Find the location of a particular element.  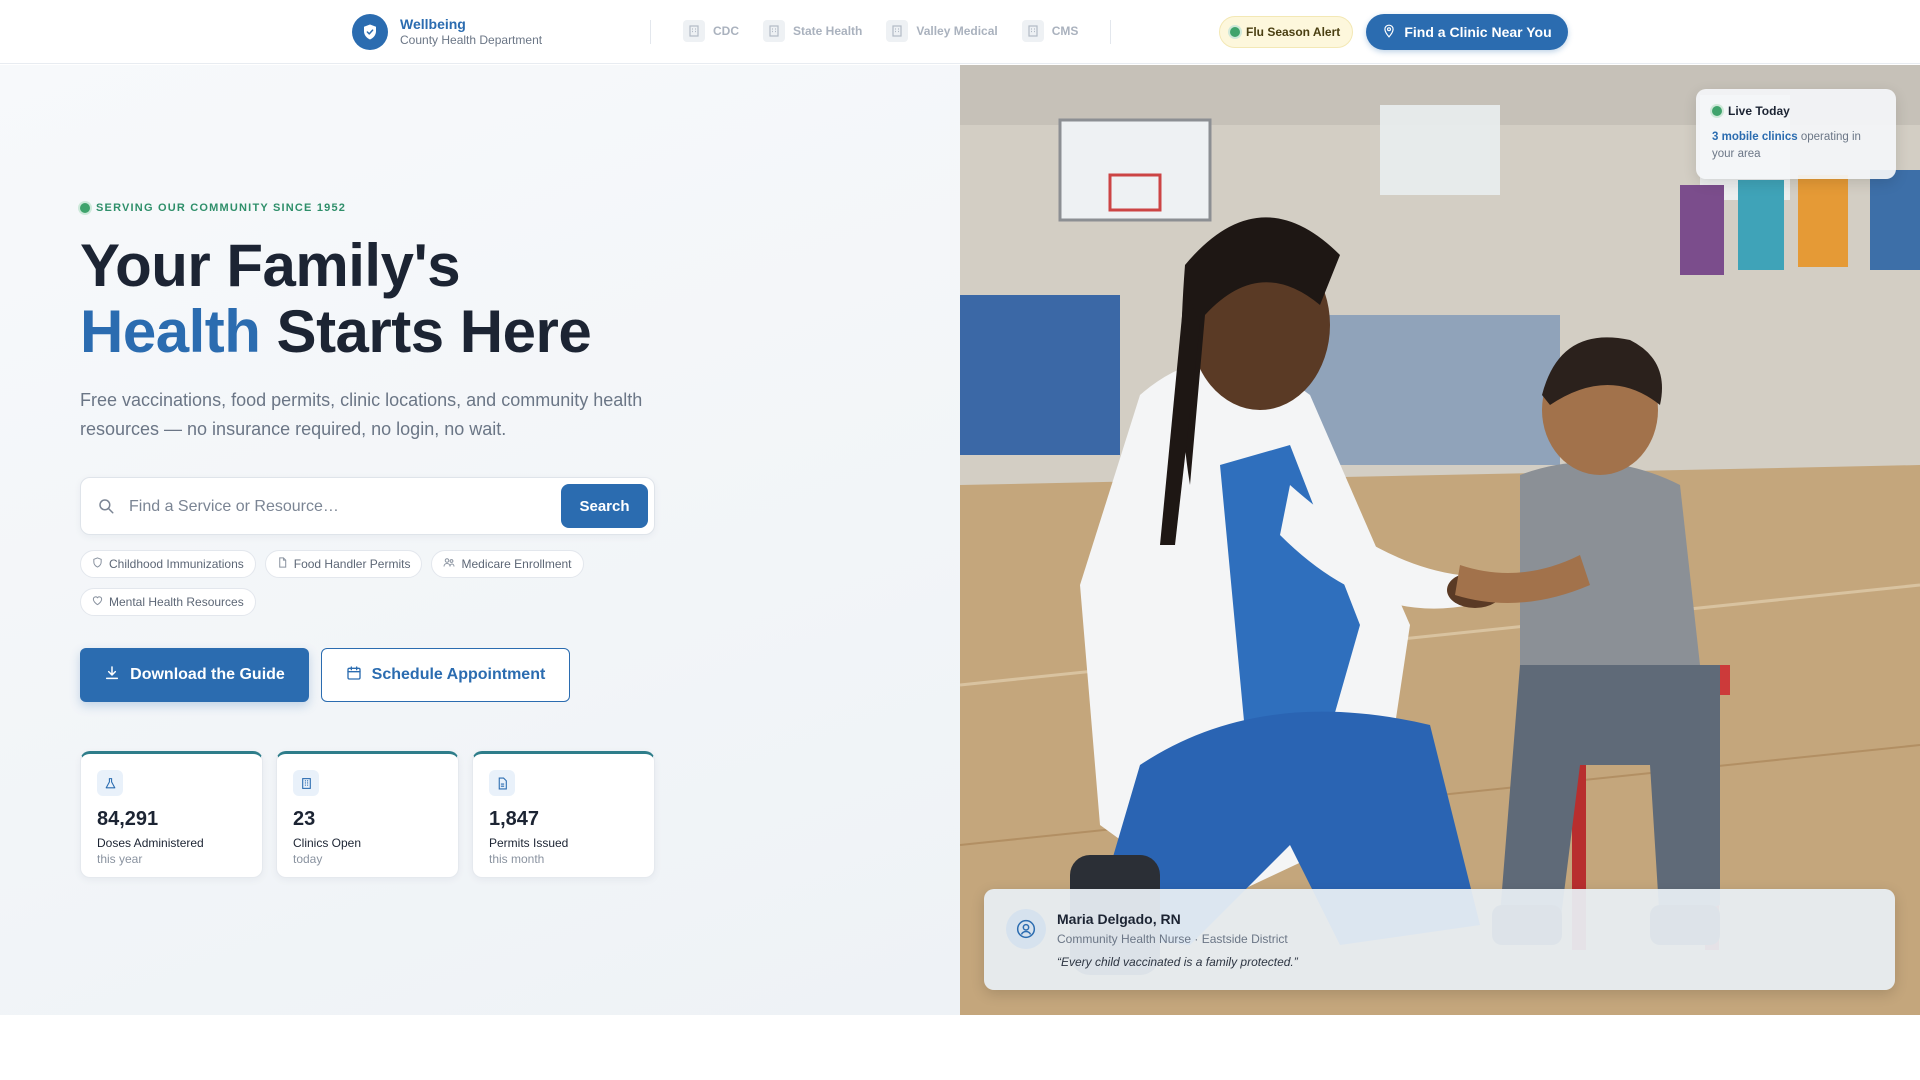

chip-childhood-immunizations: Childhood Immunizations is located at coordinates (168, 564).